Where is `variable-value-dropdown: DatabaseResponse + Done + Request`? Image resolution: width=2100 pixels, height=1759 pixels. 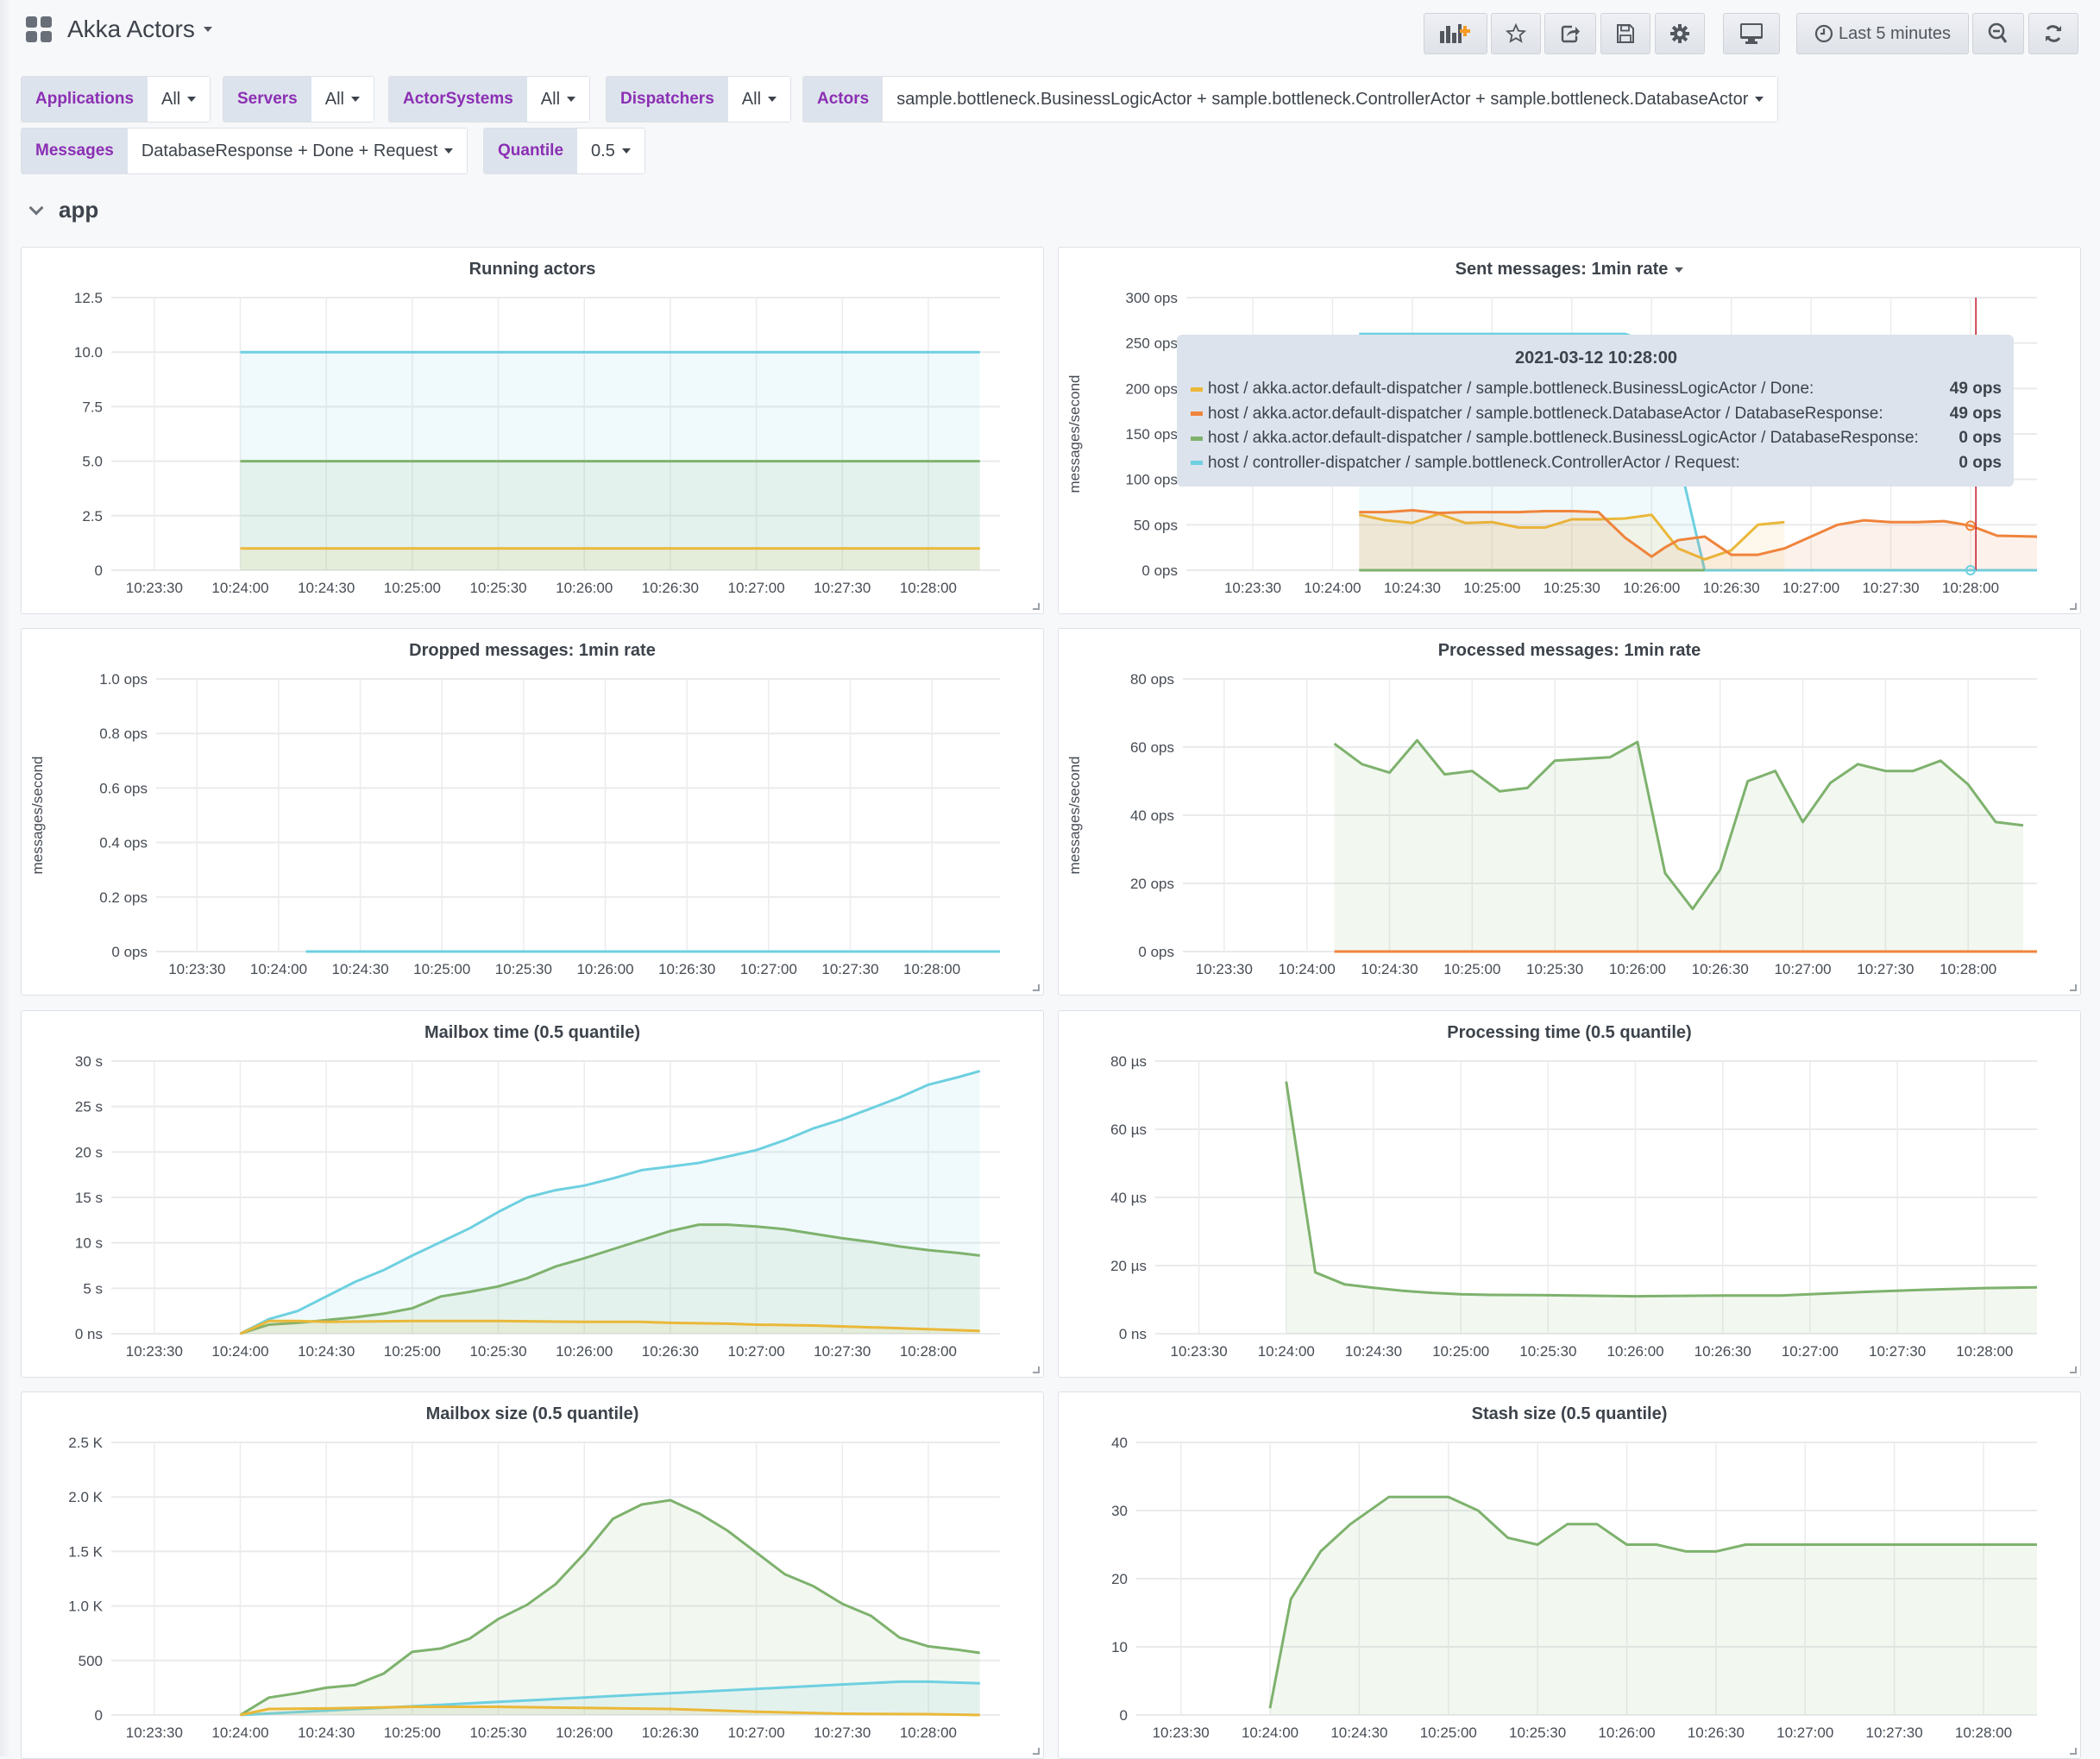 variable-value-dropdown: DatabaseResponse + Done + Request is located at coordinates (297, 151).